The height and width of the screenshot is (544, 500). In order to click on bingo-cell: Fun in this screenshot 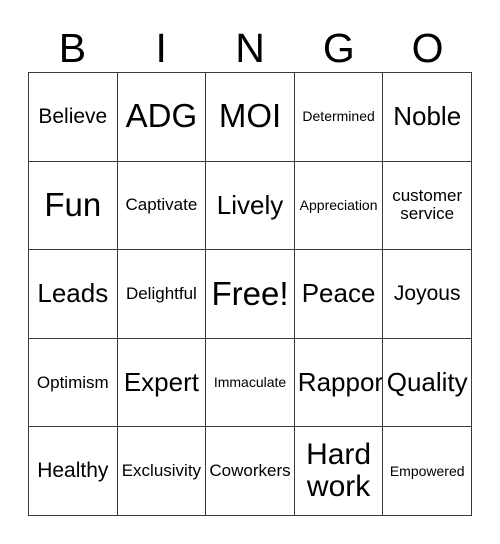, I will do `click(73, 206)`.